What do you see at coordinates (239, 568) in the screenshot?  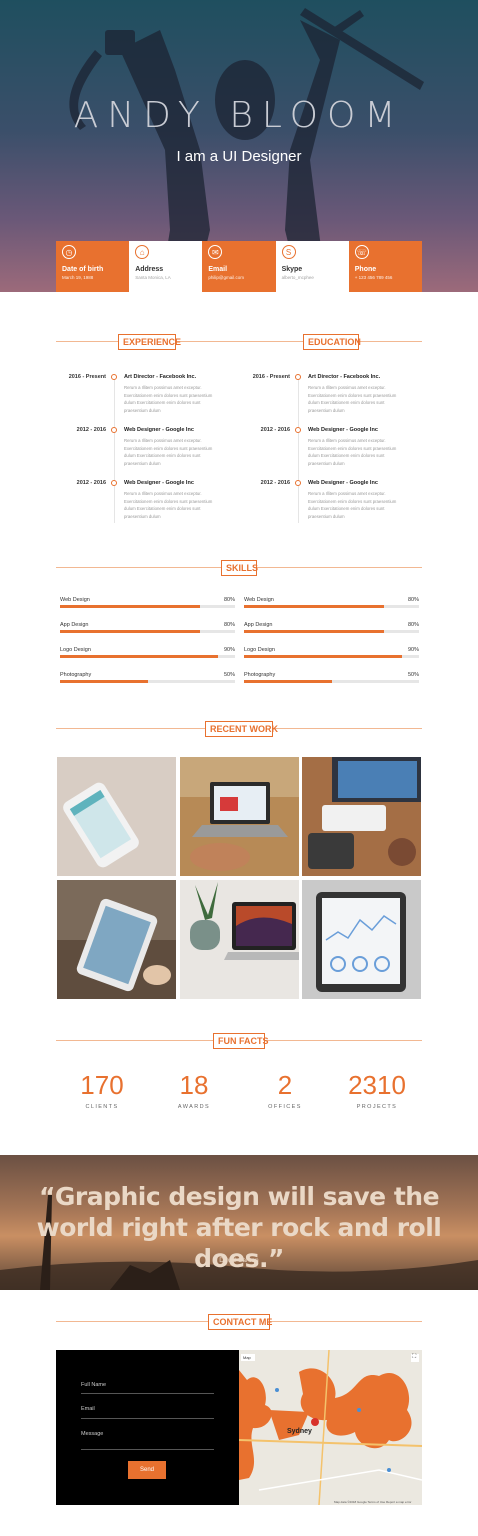 I see `skills-heading: SKILLS` at bounding box center [239, 568].